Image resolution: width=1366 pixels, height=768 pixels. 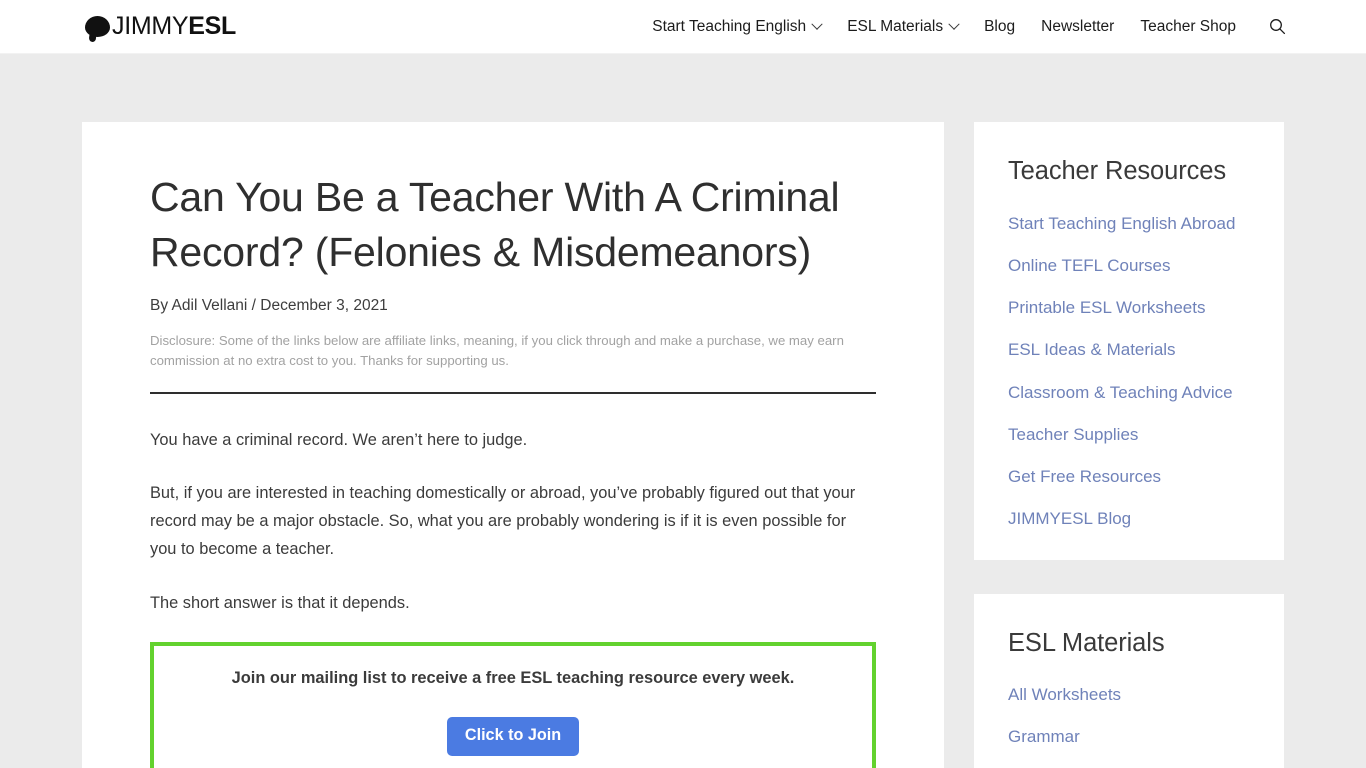 I want to click on list-item: ESL Ideas & Materials, so click(x=1129, y=349).